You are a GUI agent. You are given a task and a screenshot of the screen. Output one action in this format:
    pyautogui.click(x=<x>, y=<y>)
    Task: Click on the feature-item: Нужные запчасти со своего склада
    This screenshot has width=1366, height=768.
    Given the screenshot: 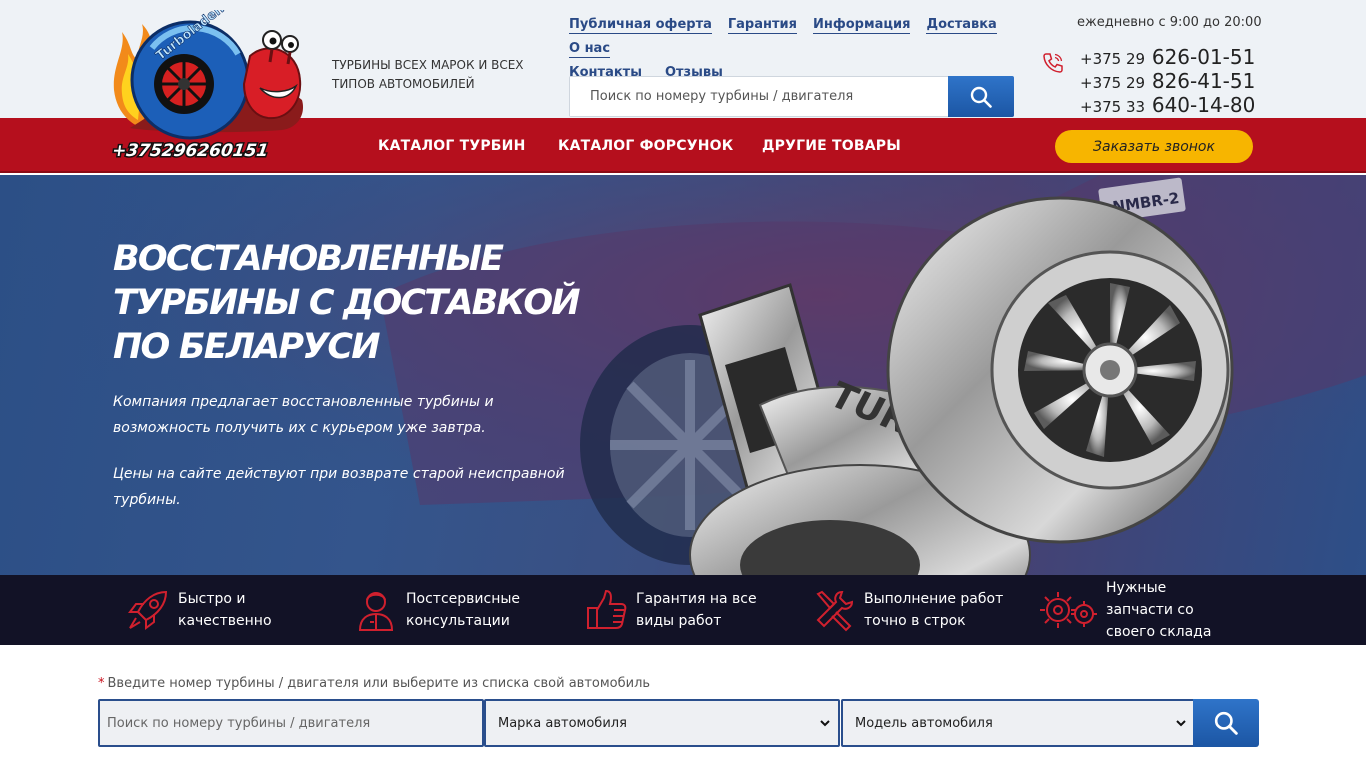 What is the action you would take?
    pyautogui.click(x=1138, y=610)
    